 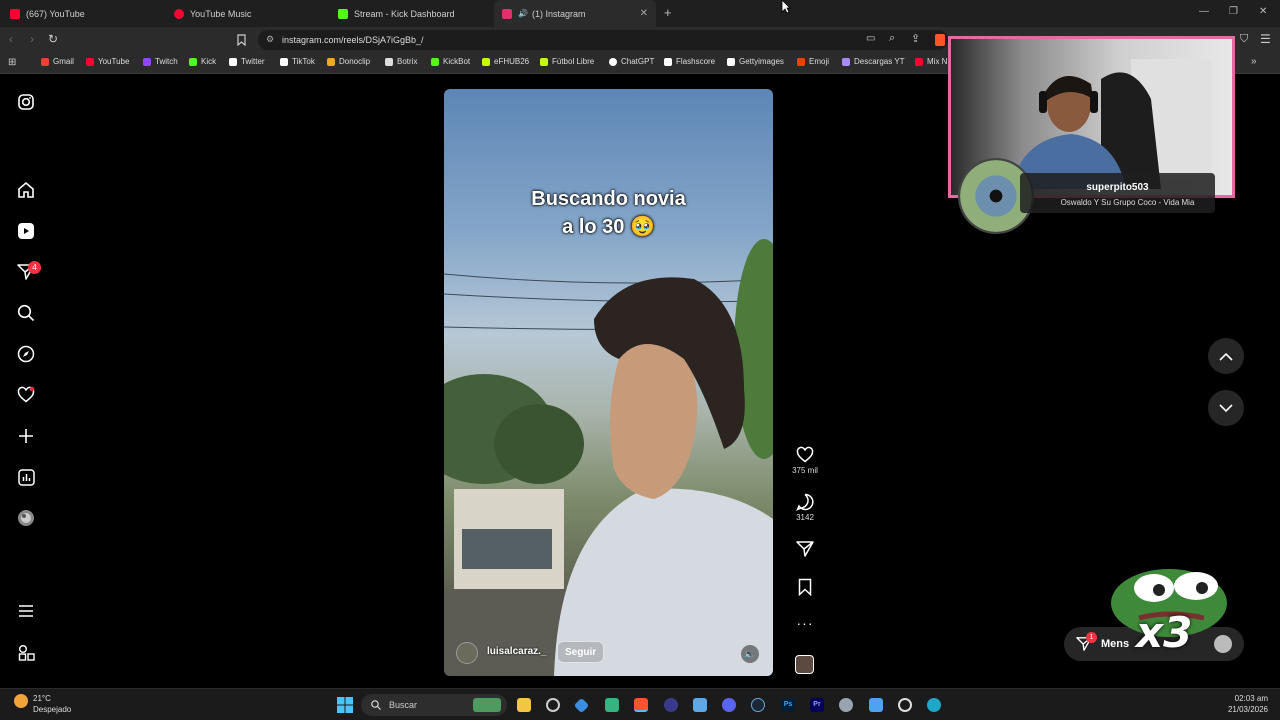 What do you see at coordinates (32, 39) in the screenshot?
I see `forward-icon: ›` at bounding box center [32, 39].